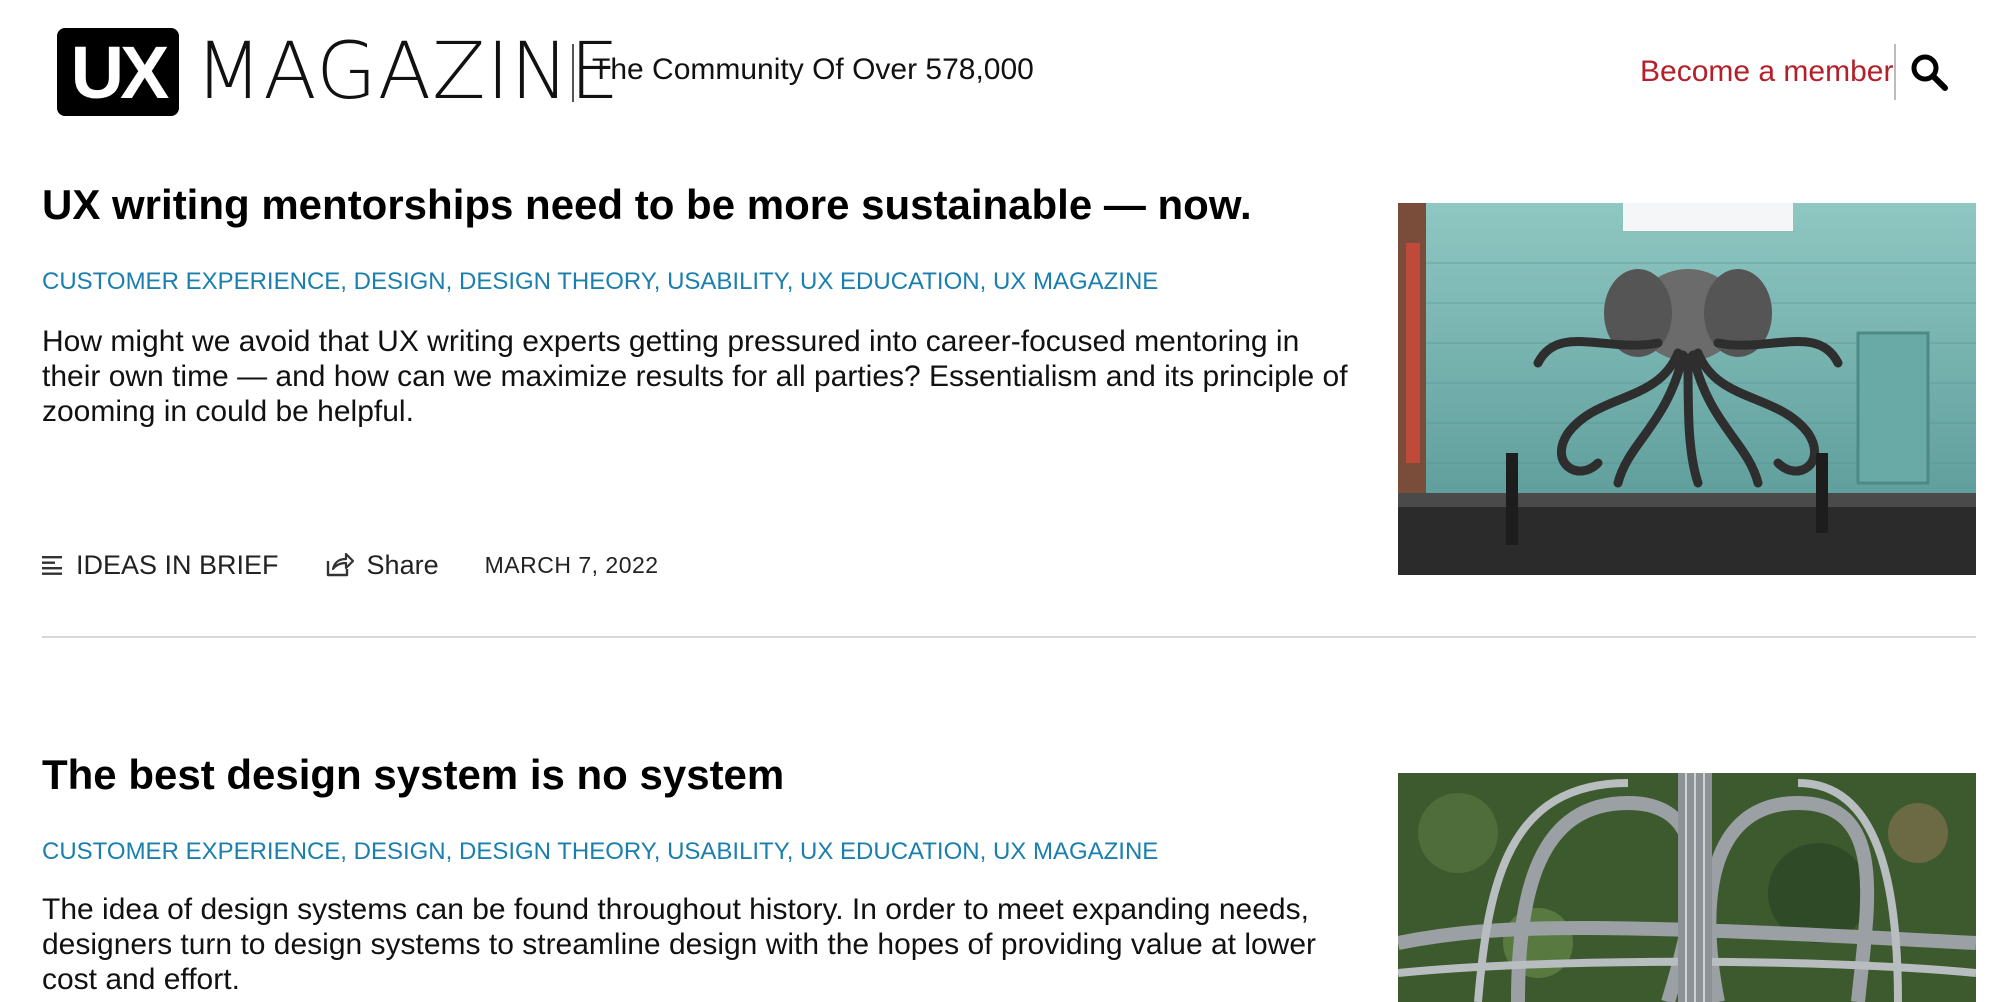  What do you see at coordinates (1766, 72) in the screenshot?
I see `become-member-link: Become a member` at bounding box center [1766, 72].